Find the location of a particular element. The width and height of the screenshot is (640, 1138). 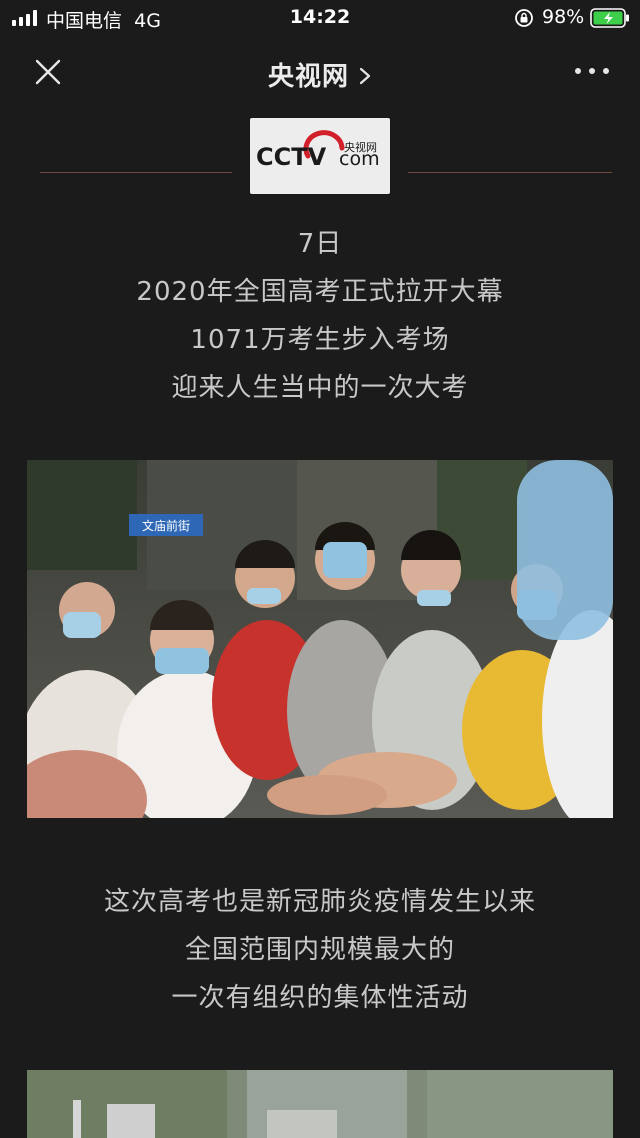

body-line: 全国范围内规模最大的 is located at coordinates (319, 950).